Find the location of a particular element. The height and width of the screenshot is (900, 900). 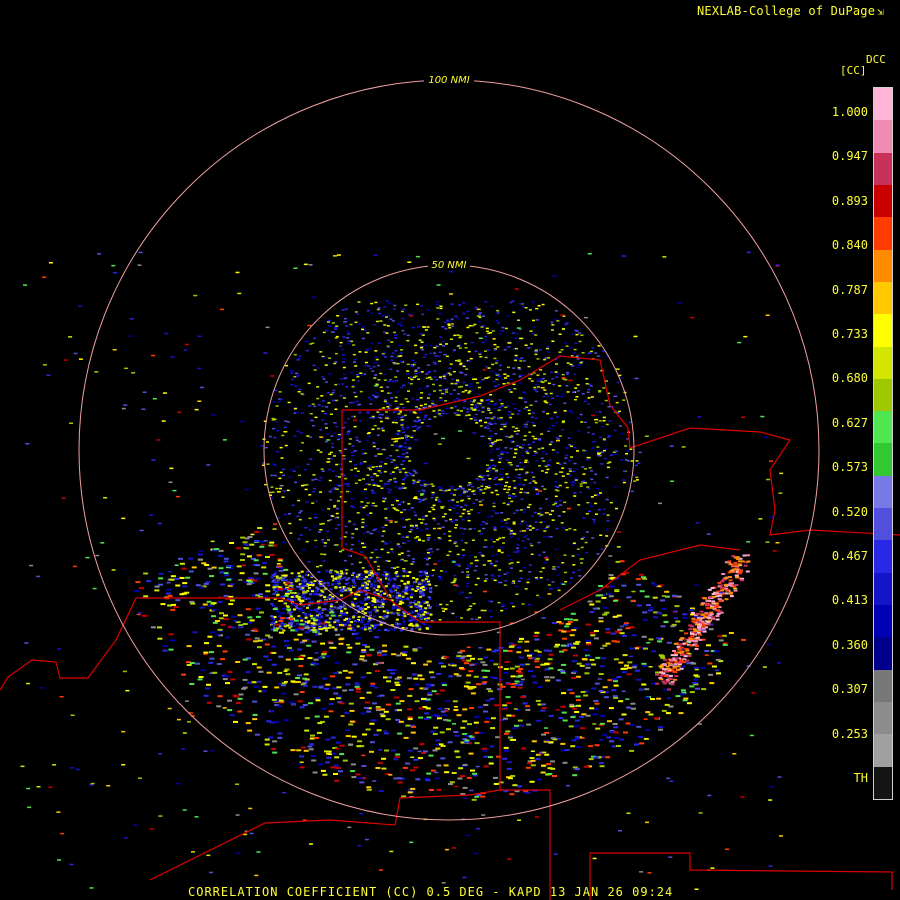

color-scale-tick-label: 0.627 is located at coordinates (849, 422).